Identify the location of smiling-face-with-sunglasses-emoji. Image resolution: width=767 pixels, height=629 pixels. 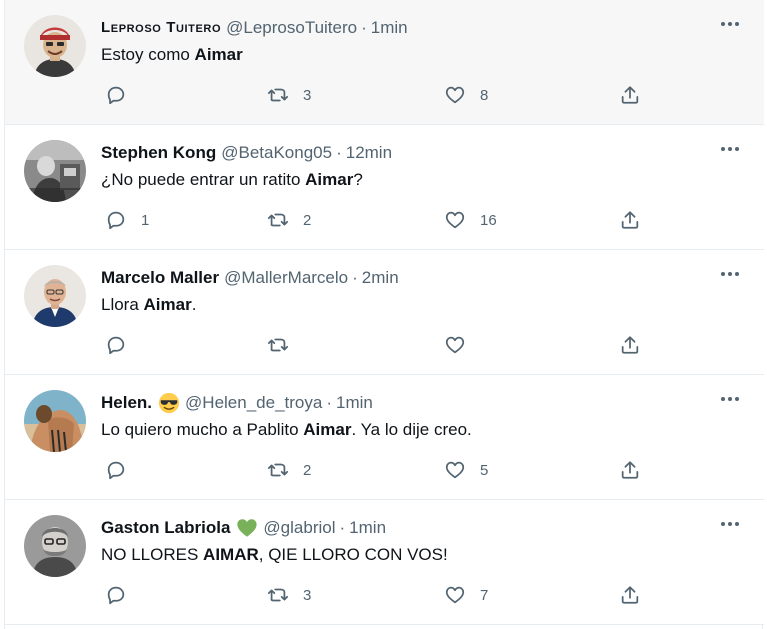
(169, 403).